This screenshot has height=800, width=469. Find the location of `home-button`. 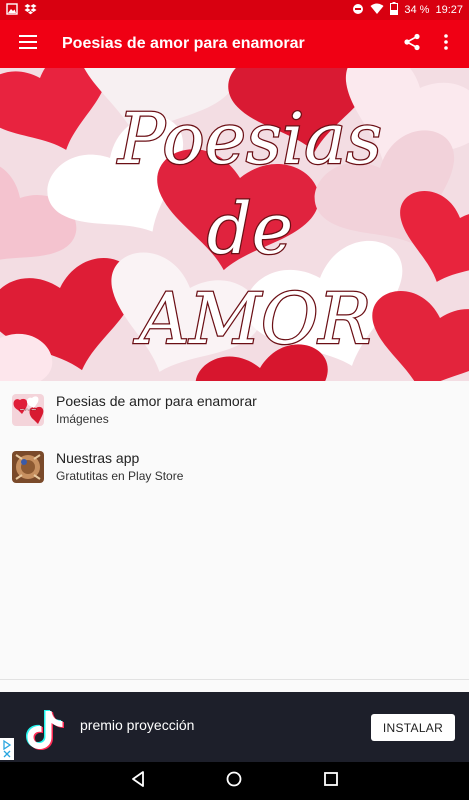

home-button is located at coordinates (234, 781).